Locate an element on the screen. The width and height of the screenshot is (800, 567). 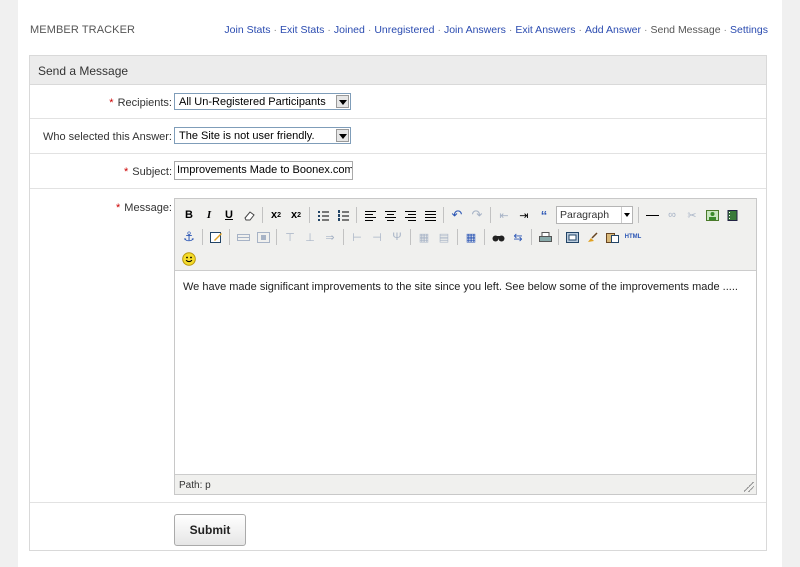
image-icon is located at coordinates (712, 215).